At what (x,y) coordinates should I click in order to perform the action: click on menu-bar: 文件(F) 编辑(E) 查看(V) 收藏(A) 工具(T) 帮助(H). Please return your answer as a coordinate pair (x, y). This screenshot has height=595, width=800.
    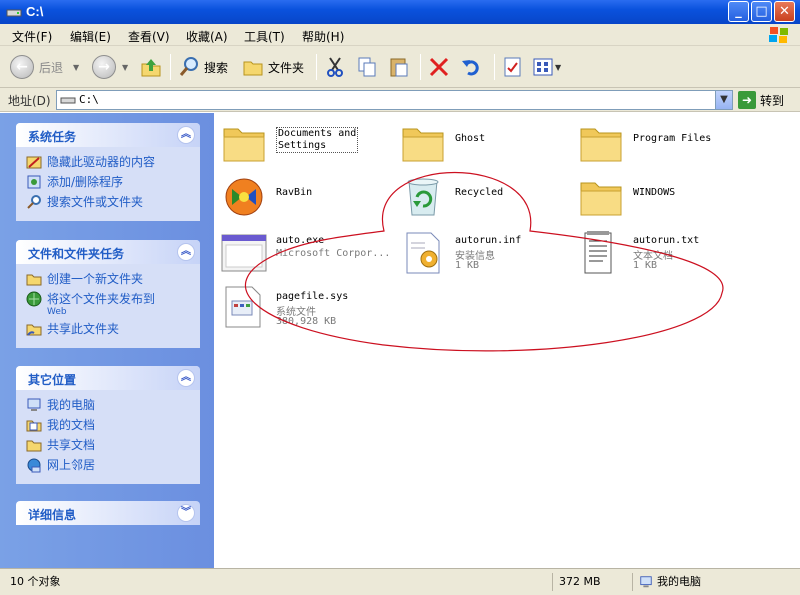
    Looking at the image, I should click on (400, 35).